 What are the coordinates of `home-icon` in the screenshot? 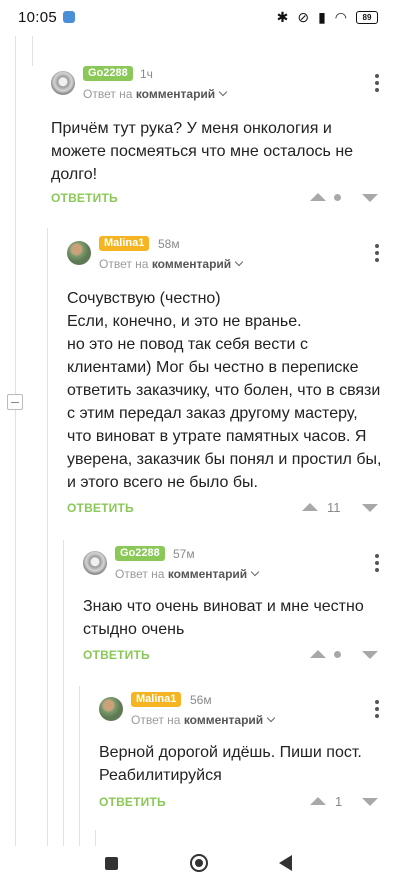 It's located at (199, 863).